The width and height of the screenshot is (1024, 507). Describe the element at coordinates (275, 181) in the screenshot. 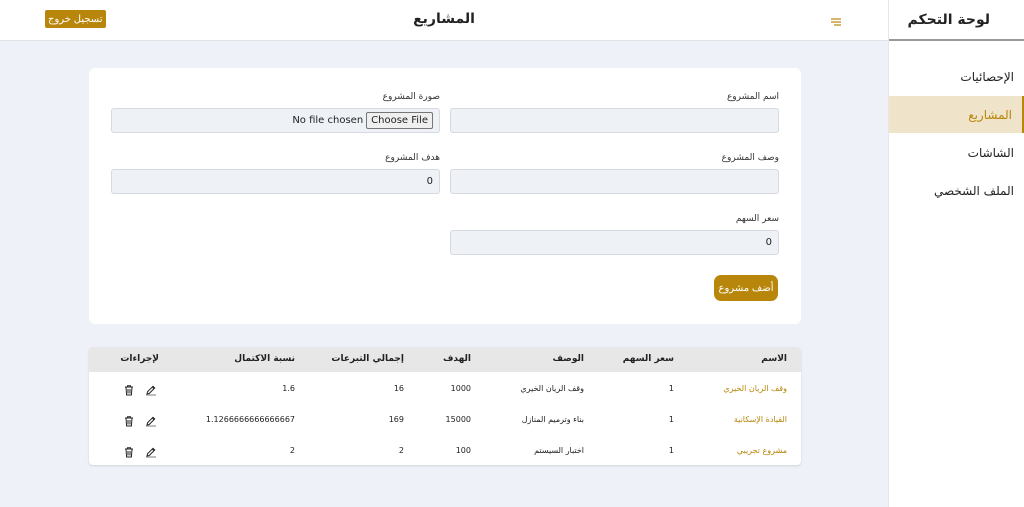

I see `project-goal-input: 0` at that location.